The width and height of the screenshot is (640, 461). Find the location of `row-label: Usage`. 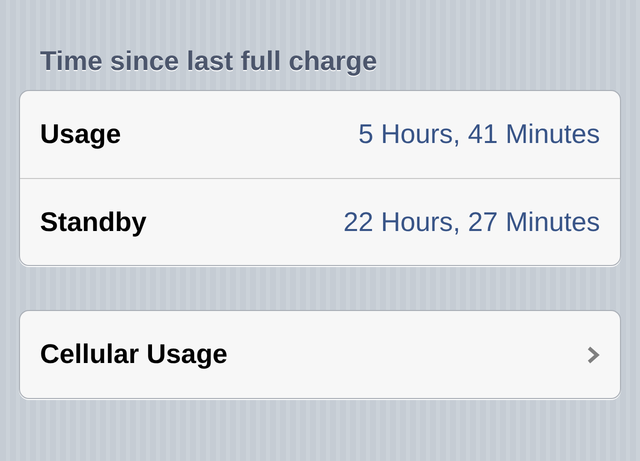

row-label: Usage is located at coordinates (81, 134).